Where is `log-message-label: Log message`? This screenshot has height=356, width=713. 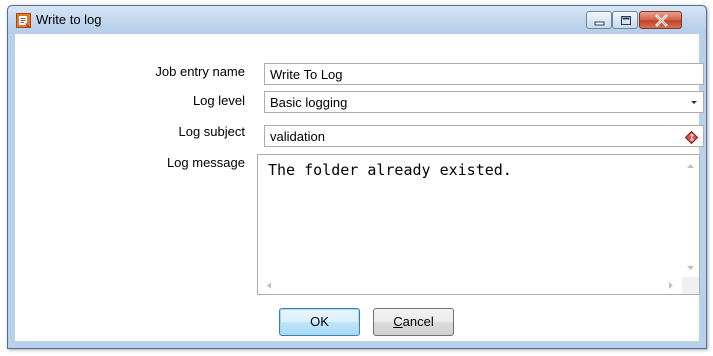
log-message-label: Log message is located at coordinates (205, 162).